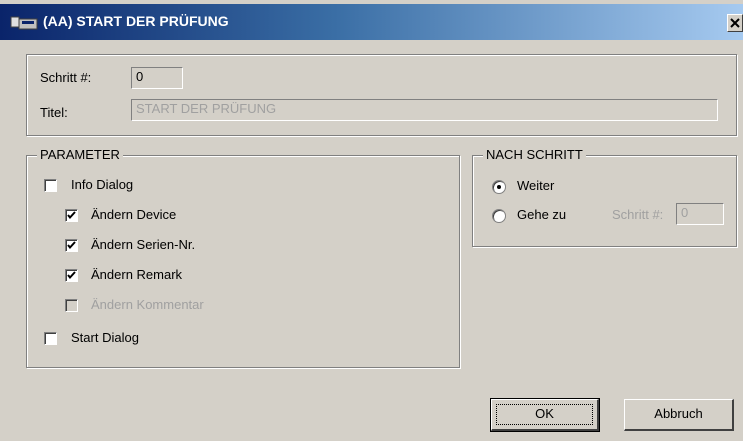 This screenshot has width=743, height=441. Describe the element at coordinates (102, 185) in the screenshot. I see `info-dialog-label: Info Dialog` at that location.